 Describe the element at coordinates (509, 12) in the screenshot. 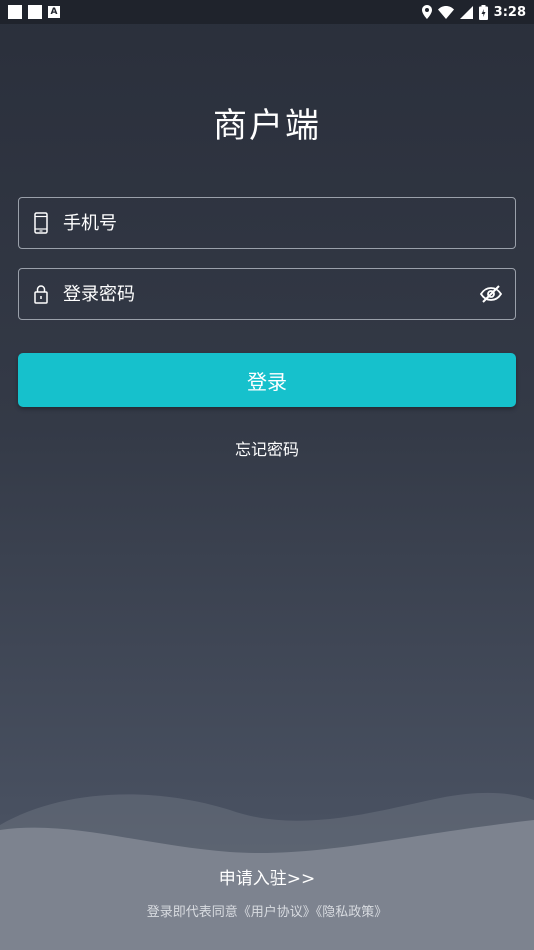

I see `status-time: 3:28` at that location.